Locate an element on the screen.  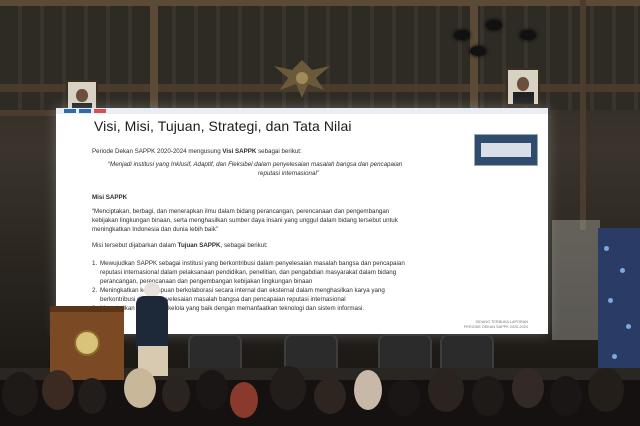
institution-logos is located at coordinates (85, 111).